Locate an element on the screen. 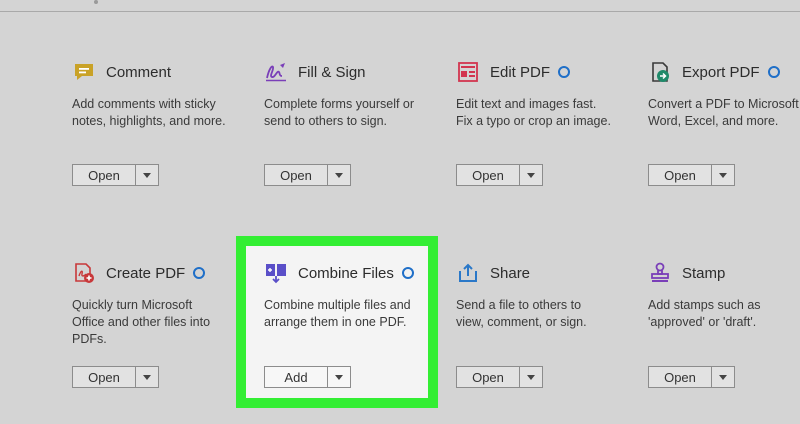  combine-files-button-group: Add is located at coordinates (307, 377).